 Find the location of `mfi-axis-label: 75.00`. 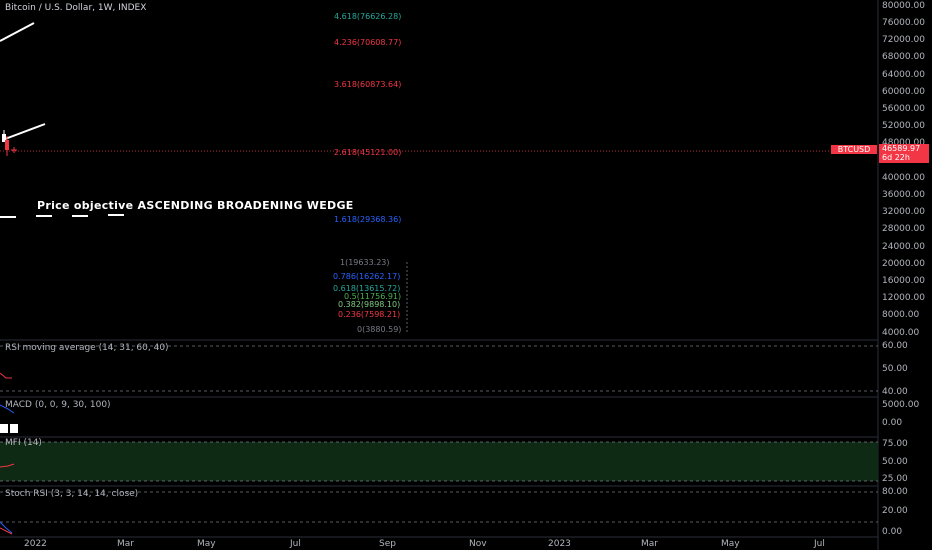

mfi-axis-label: 75.00 is located at coordinates (895, 444).